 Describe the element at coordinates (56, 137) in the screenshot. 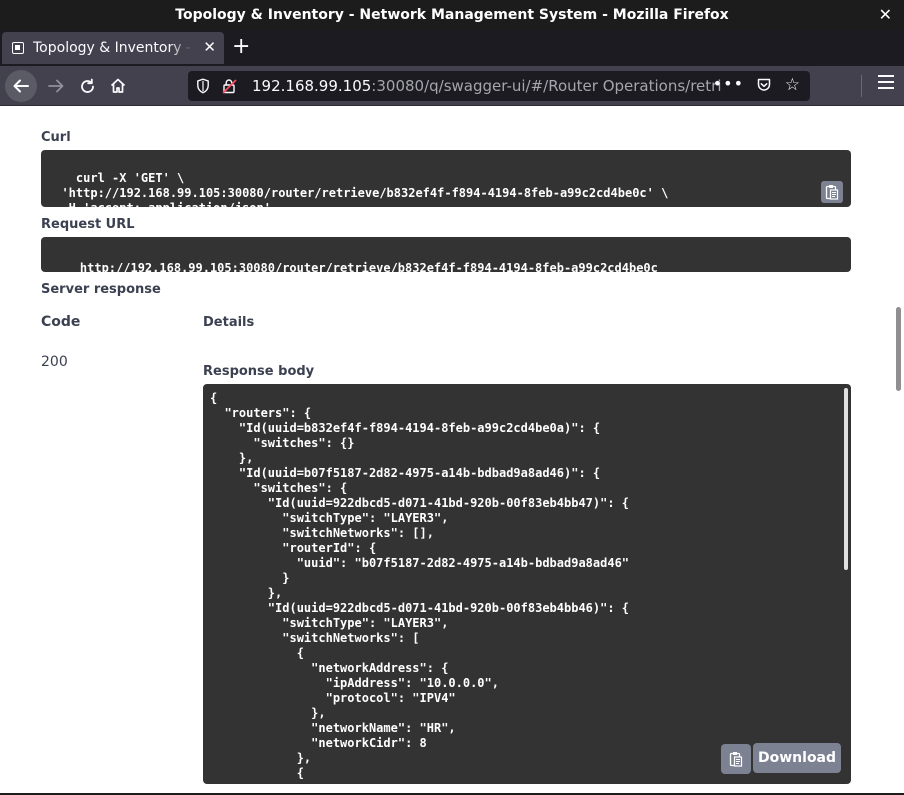

I see `curl-label: Curl` at that location.